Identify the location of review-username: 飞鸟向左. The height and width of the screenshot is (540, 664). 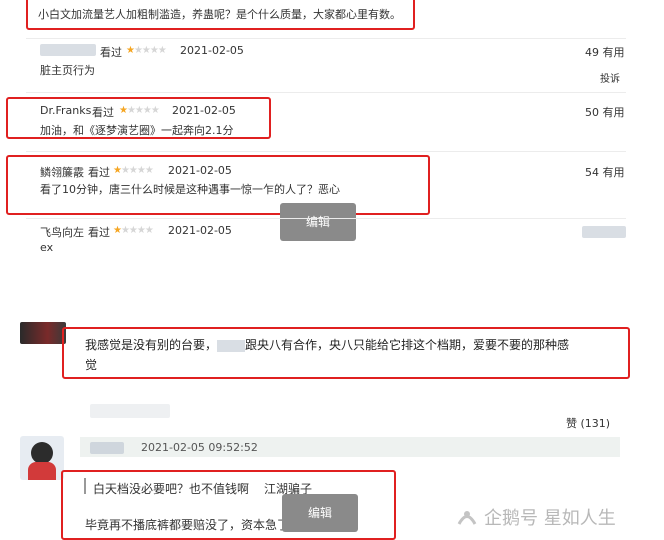
(62, 232).